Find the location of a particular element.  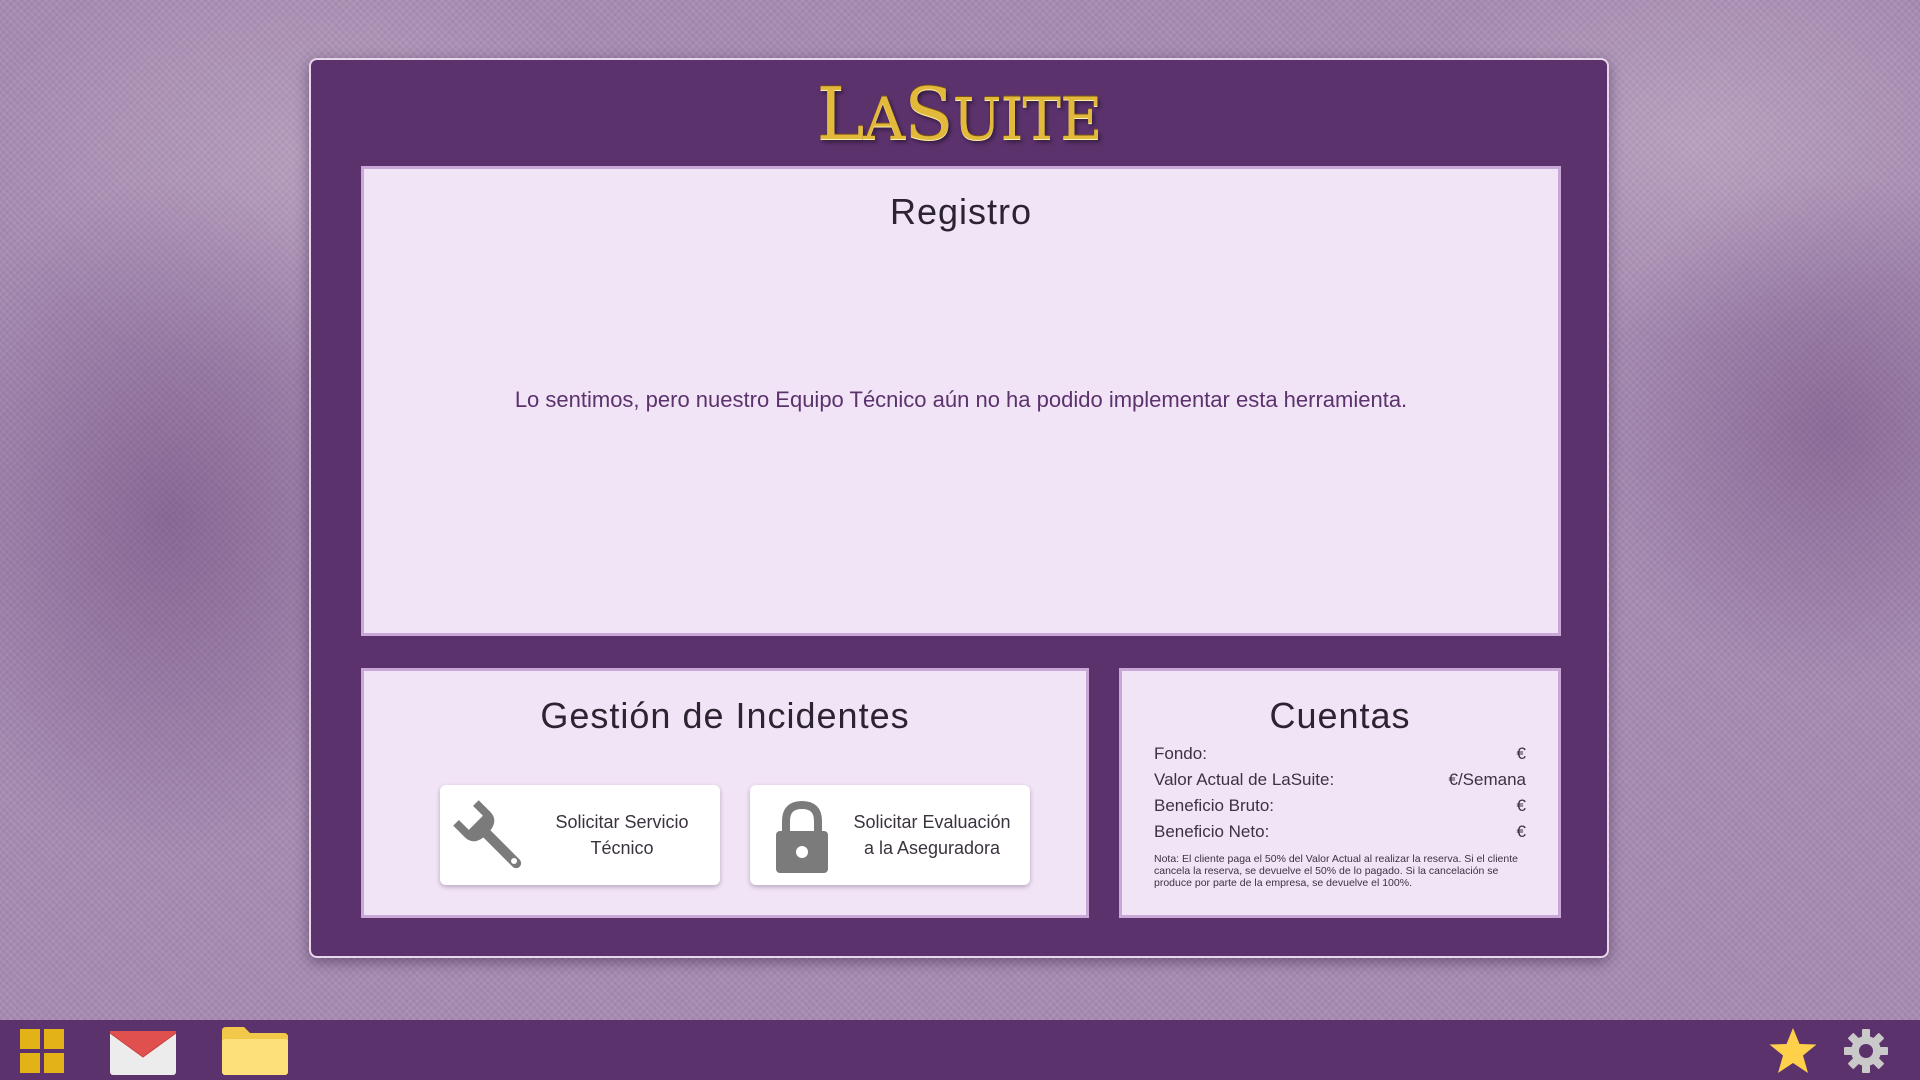

cuentas-title: Cuentas is located at coordinates (1340, 715).